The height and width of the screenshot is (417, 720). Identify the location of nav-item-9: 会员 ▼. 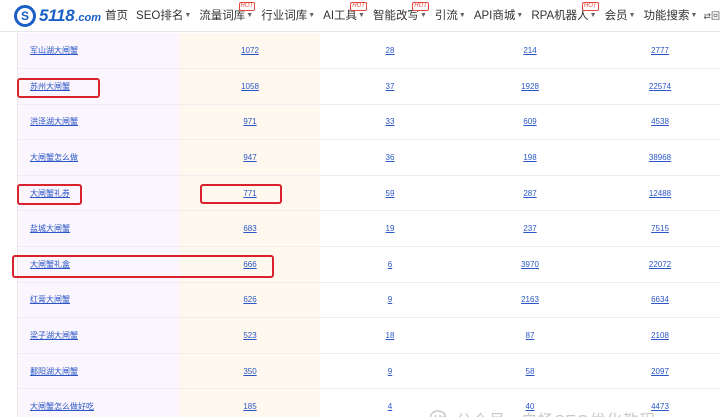
(620, 16).